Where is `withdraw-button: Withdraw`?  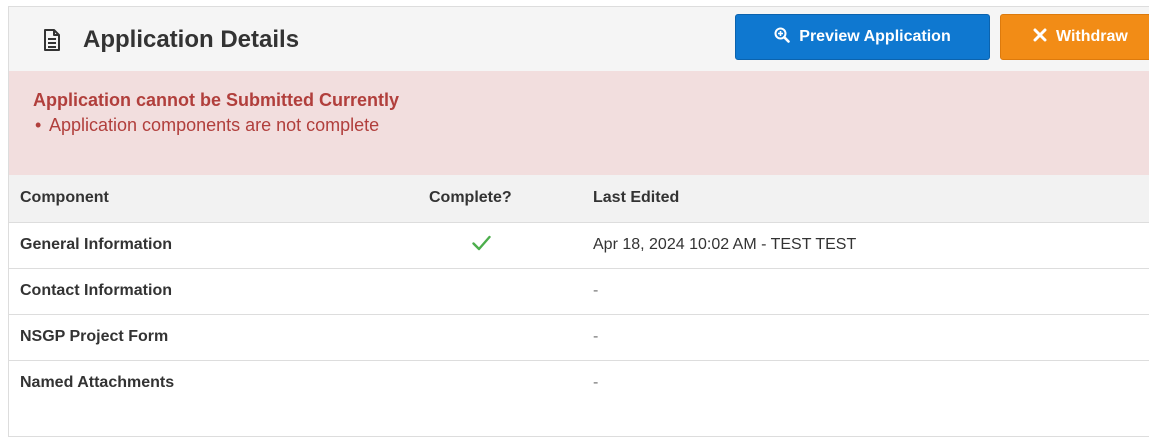
withdraw-button: Withdraw is located at coordinates (1074, 37).